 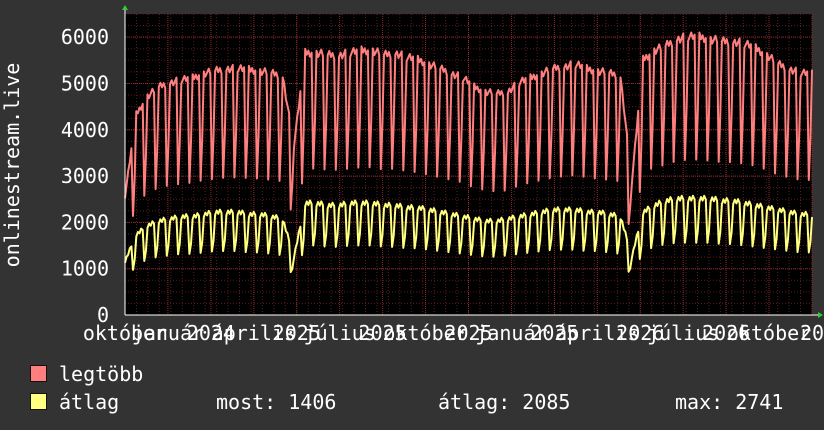 What do you see at coordinates (85, 269) in the screenshot?
I see `y-tick-label: 1000` at bounding box center [85, 269].